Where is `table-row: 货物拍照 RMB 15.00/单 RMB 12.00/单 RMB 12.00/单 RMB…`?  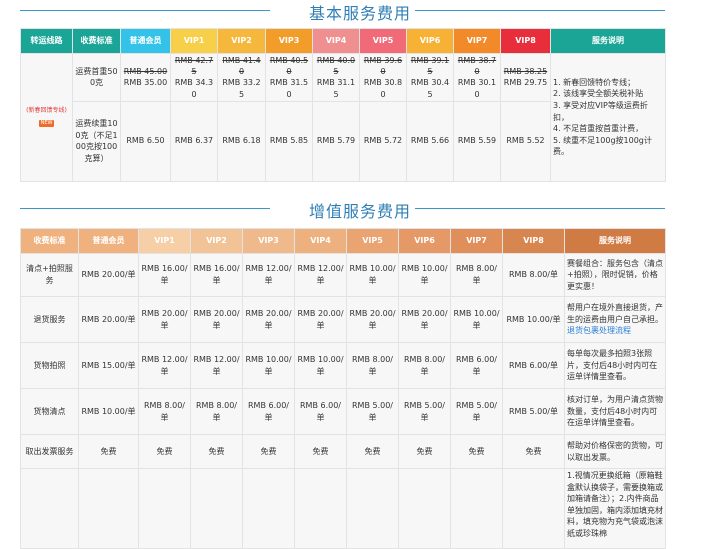
table-row: 货物拍照 RMB 15.00/单 RMB 12.00/单 RMB 12.00/单 RMB… is located at coordinates (343, 365).